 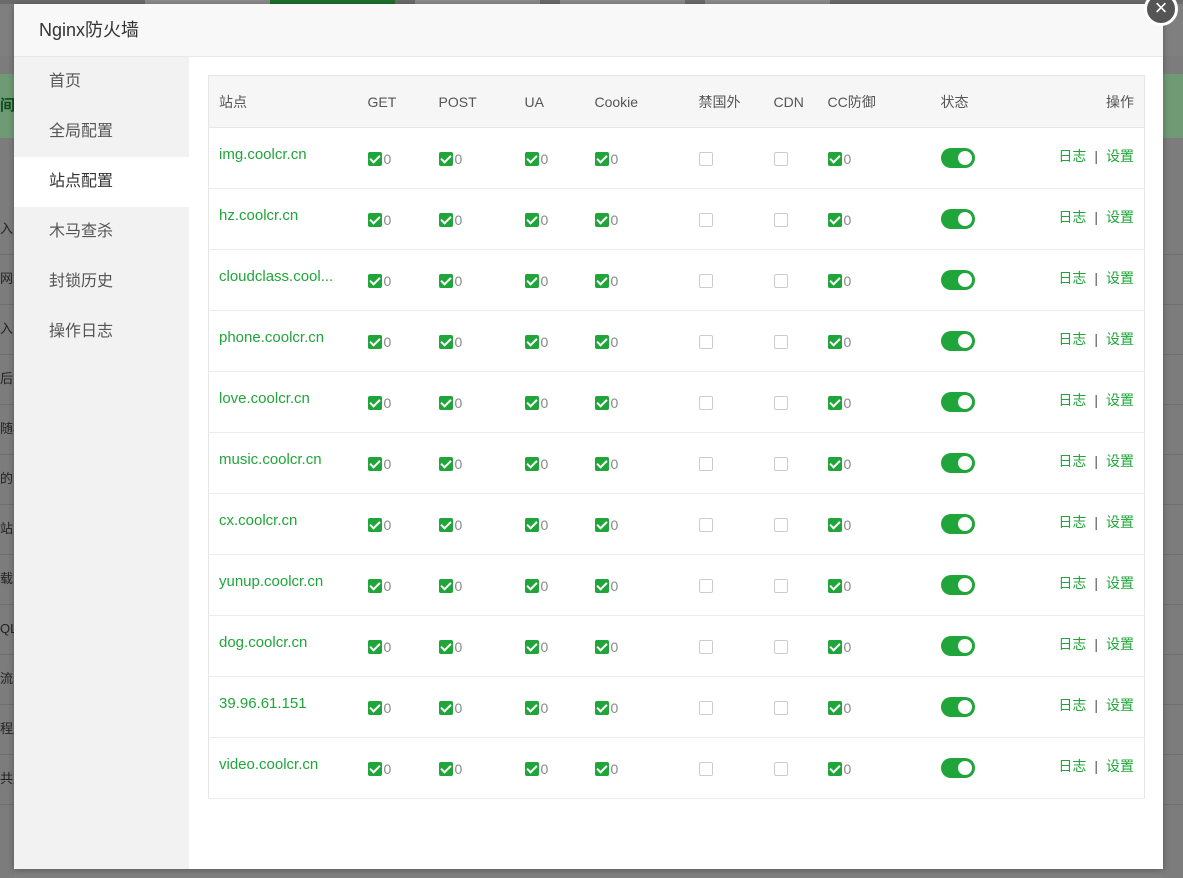 What do you see at coordinates (264, 398) in the screenshot?
I see `site-link: love.coolcr.cn` at bounding box center [264, 398].